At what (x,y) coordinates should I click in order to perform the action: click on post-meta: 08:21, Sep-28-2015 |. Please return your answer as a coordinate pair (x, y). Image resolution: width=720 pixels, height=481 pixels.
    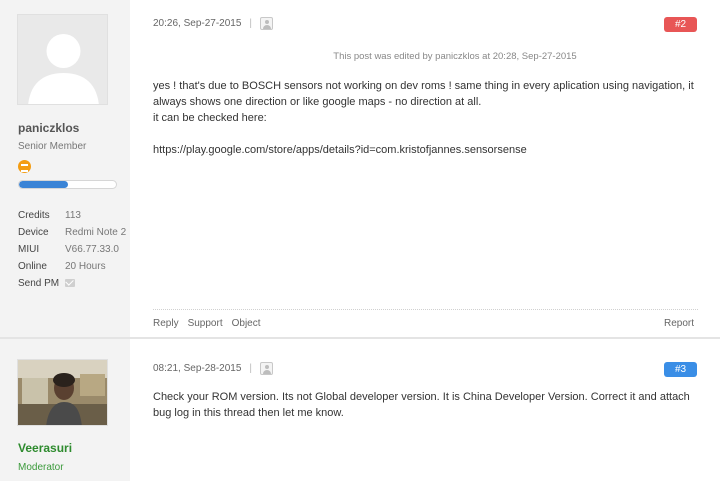
    Looking at the image, I should click on (213, 368).